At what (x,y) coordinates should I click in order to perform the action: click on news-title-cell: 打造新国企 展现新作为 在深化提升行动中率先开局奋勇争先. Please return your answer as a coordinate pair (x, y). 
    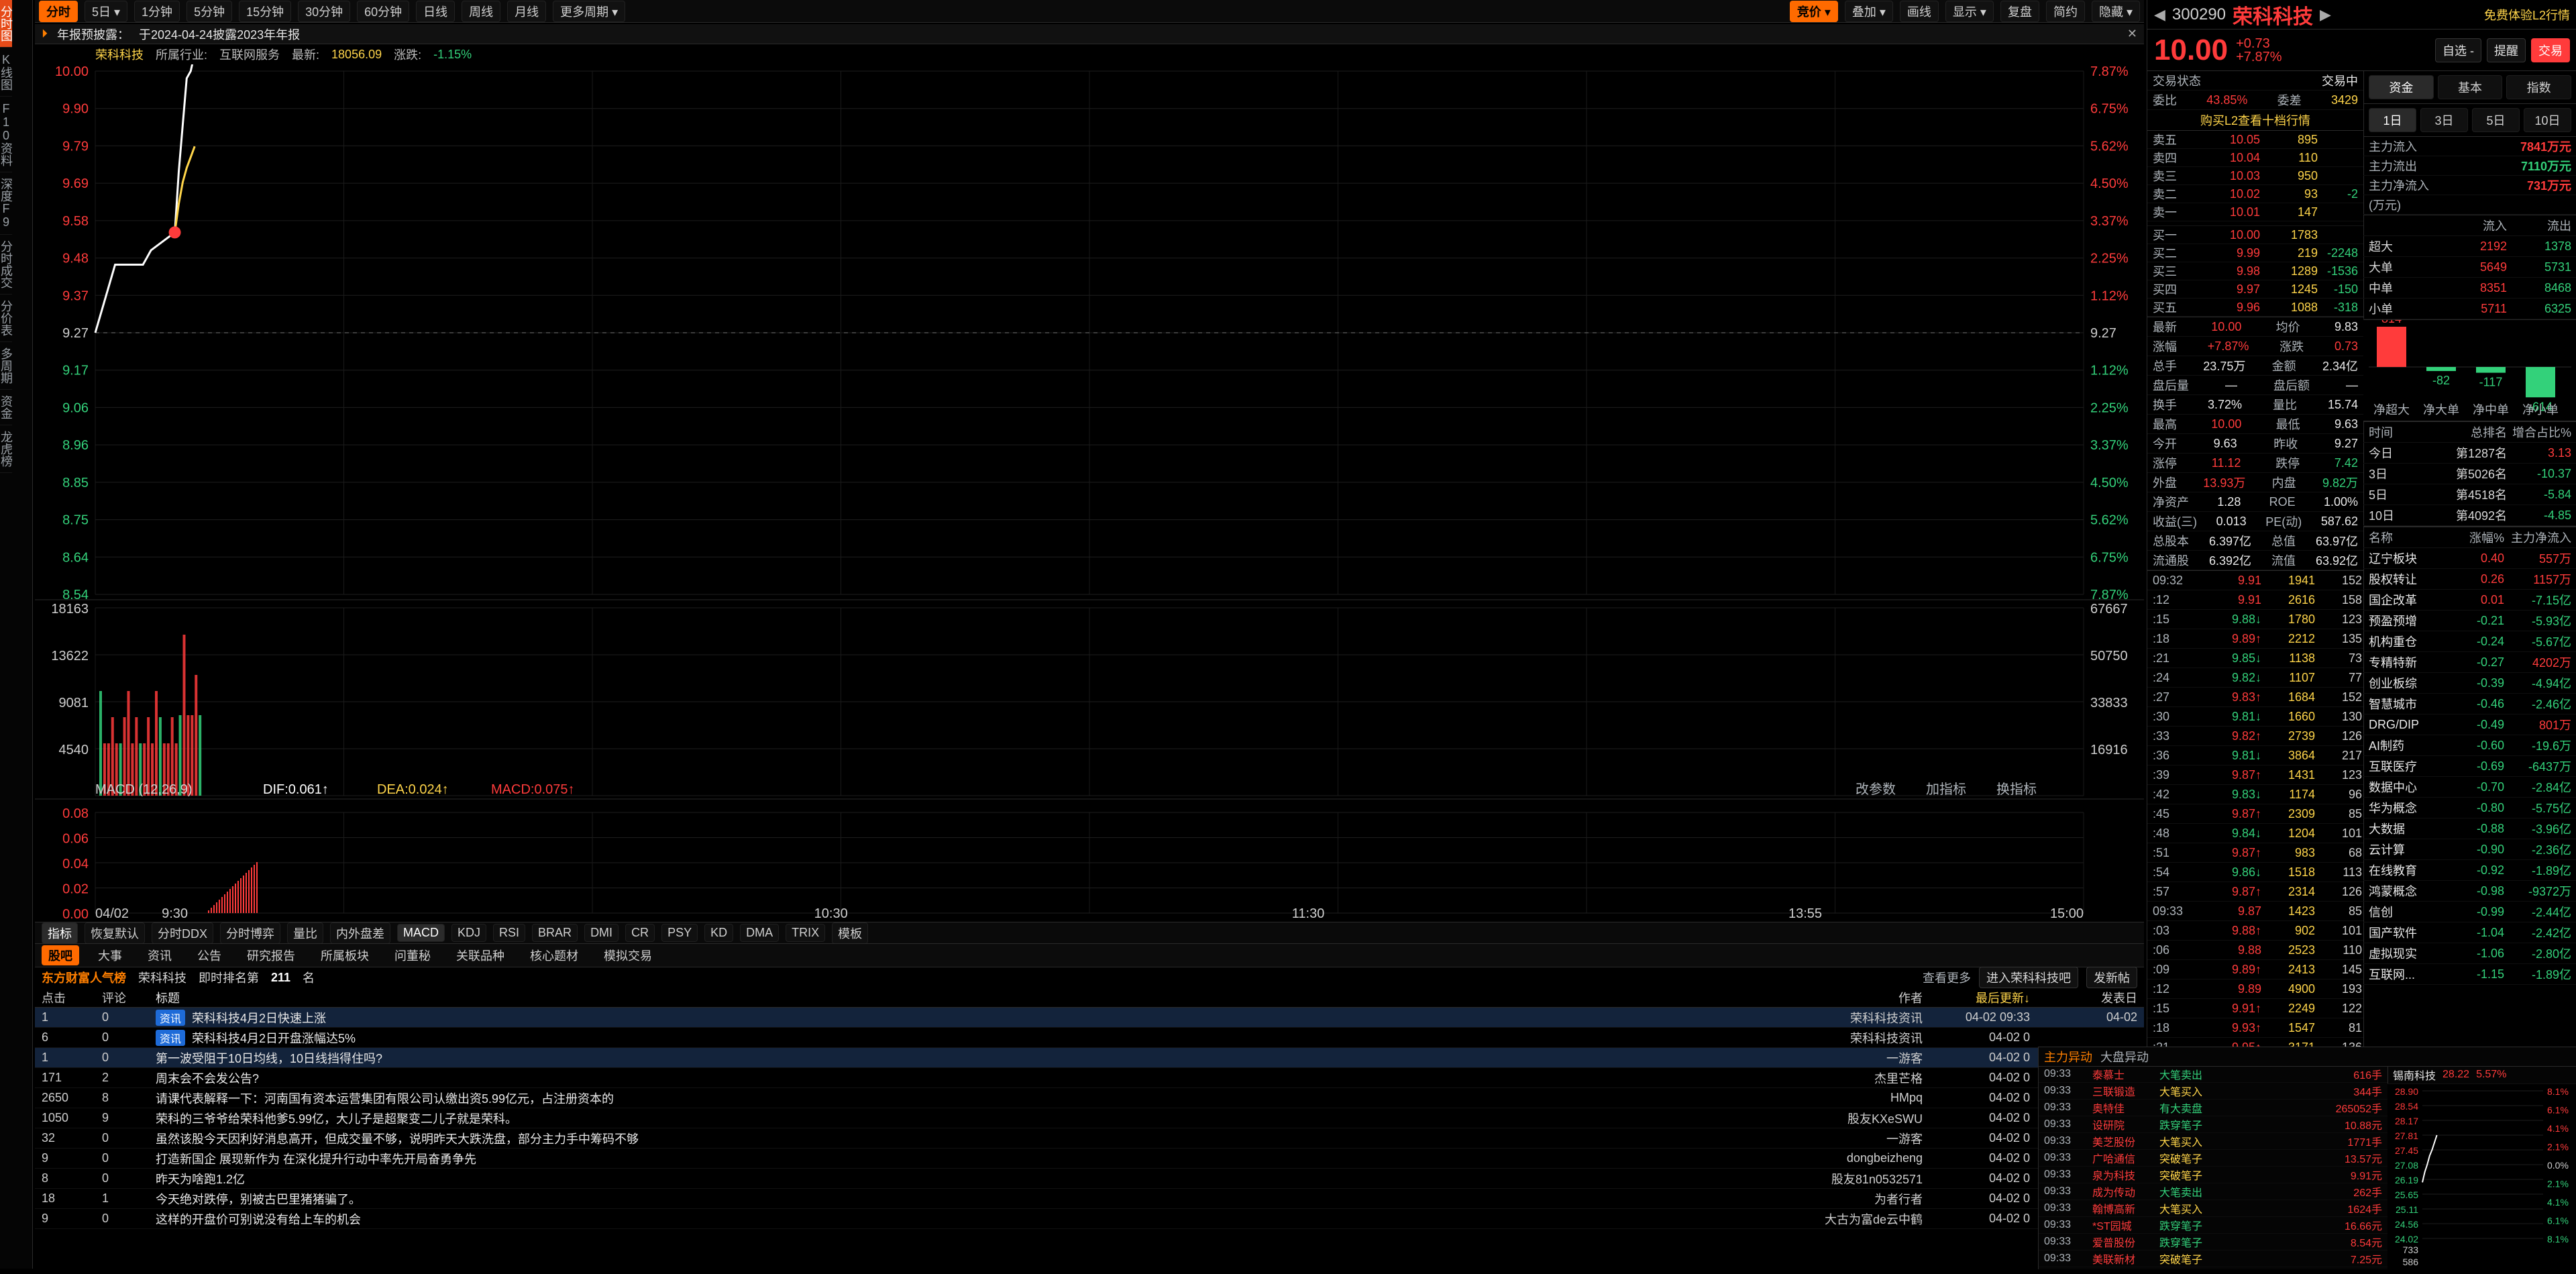
    Looking at the image, I should click on (918, 1158).